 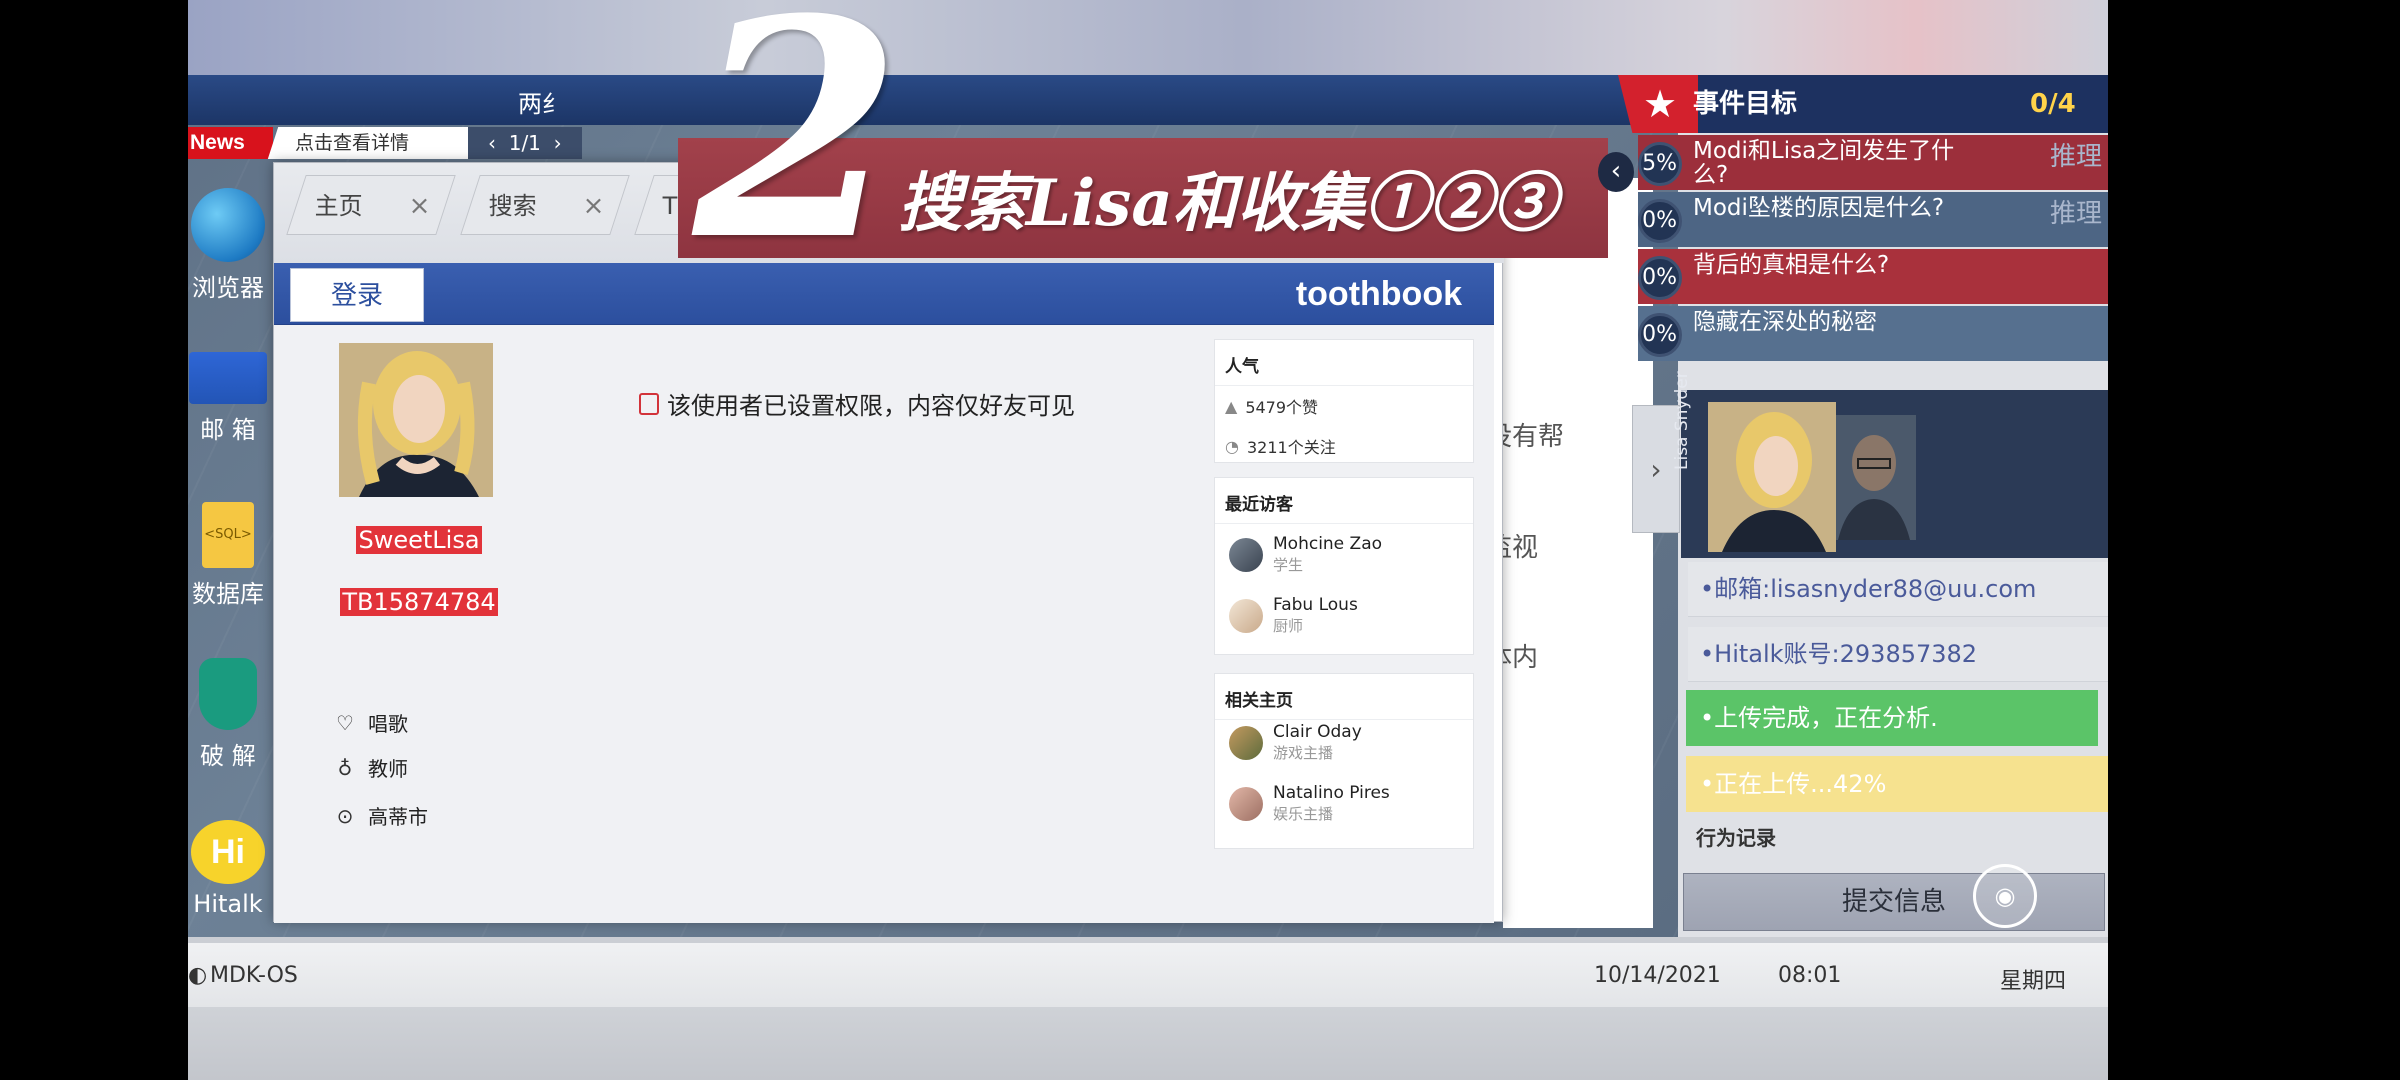 I want to click on rss-icon: ◔, so click(x=1232, y=446).